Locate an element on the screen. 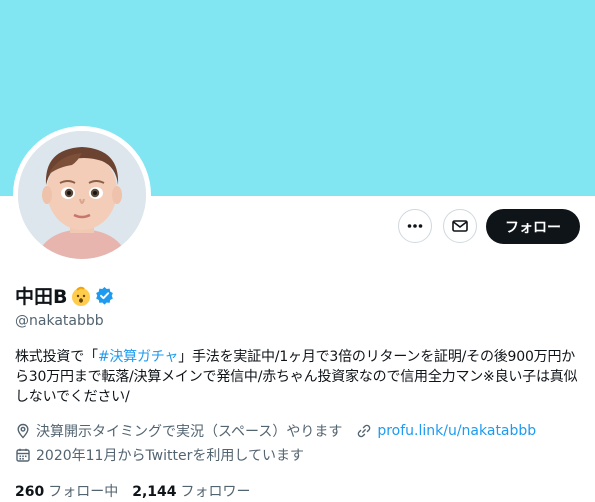 The height and width of the screenshot is (502, 595). following-link: 260 フォロー中 is located at coordinates (66, 491).